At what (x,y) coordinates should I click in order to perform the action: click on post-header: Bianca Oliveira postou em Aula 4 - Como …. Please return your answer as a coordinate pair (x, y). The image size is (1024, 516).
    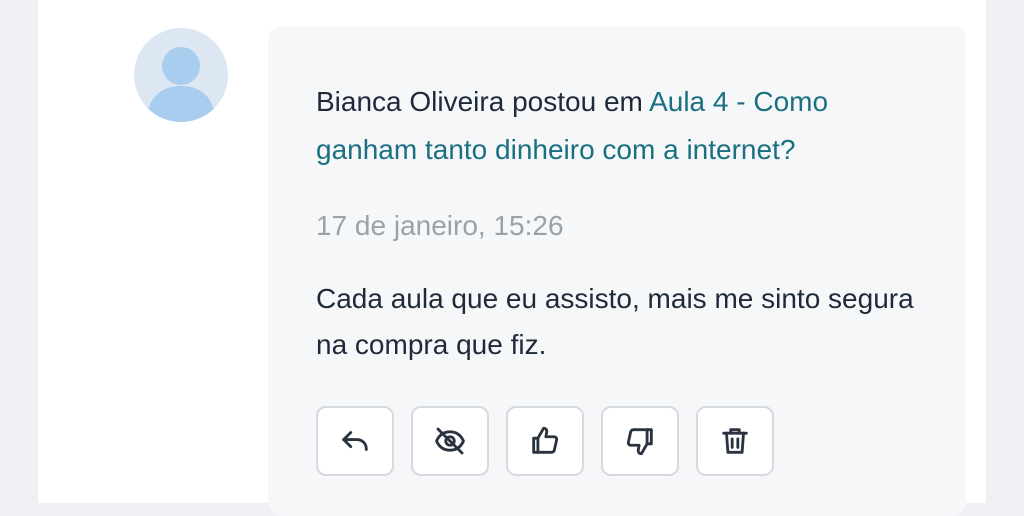
    Looking at the image, I should click on (611, 126).